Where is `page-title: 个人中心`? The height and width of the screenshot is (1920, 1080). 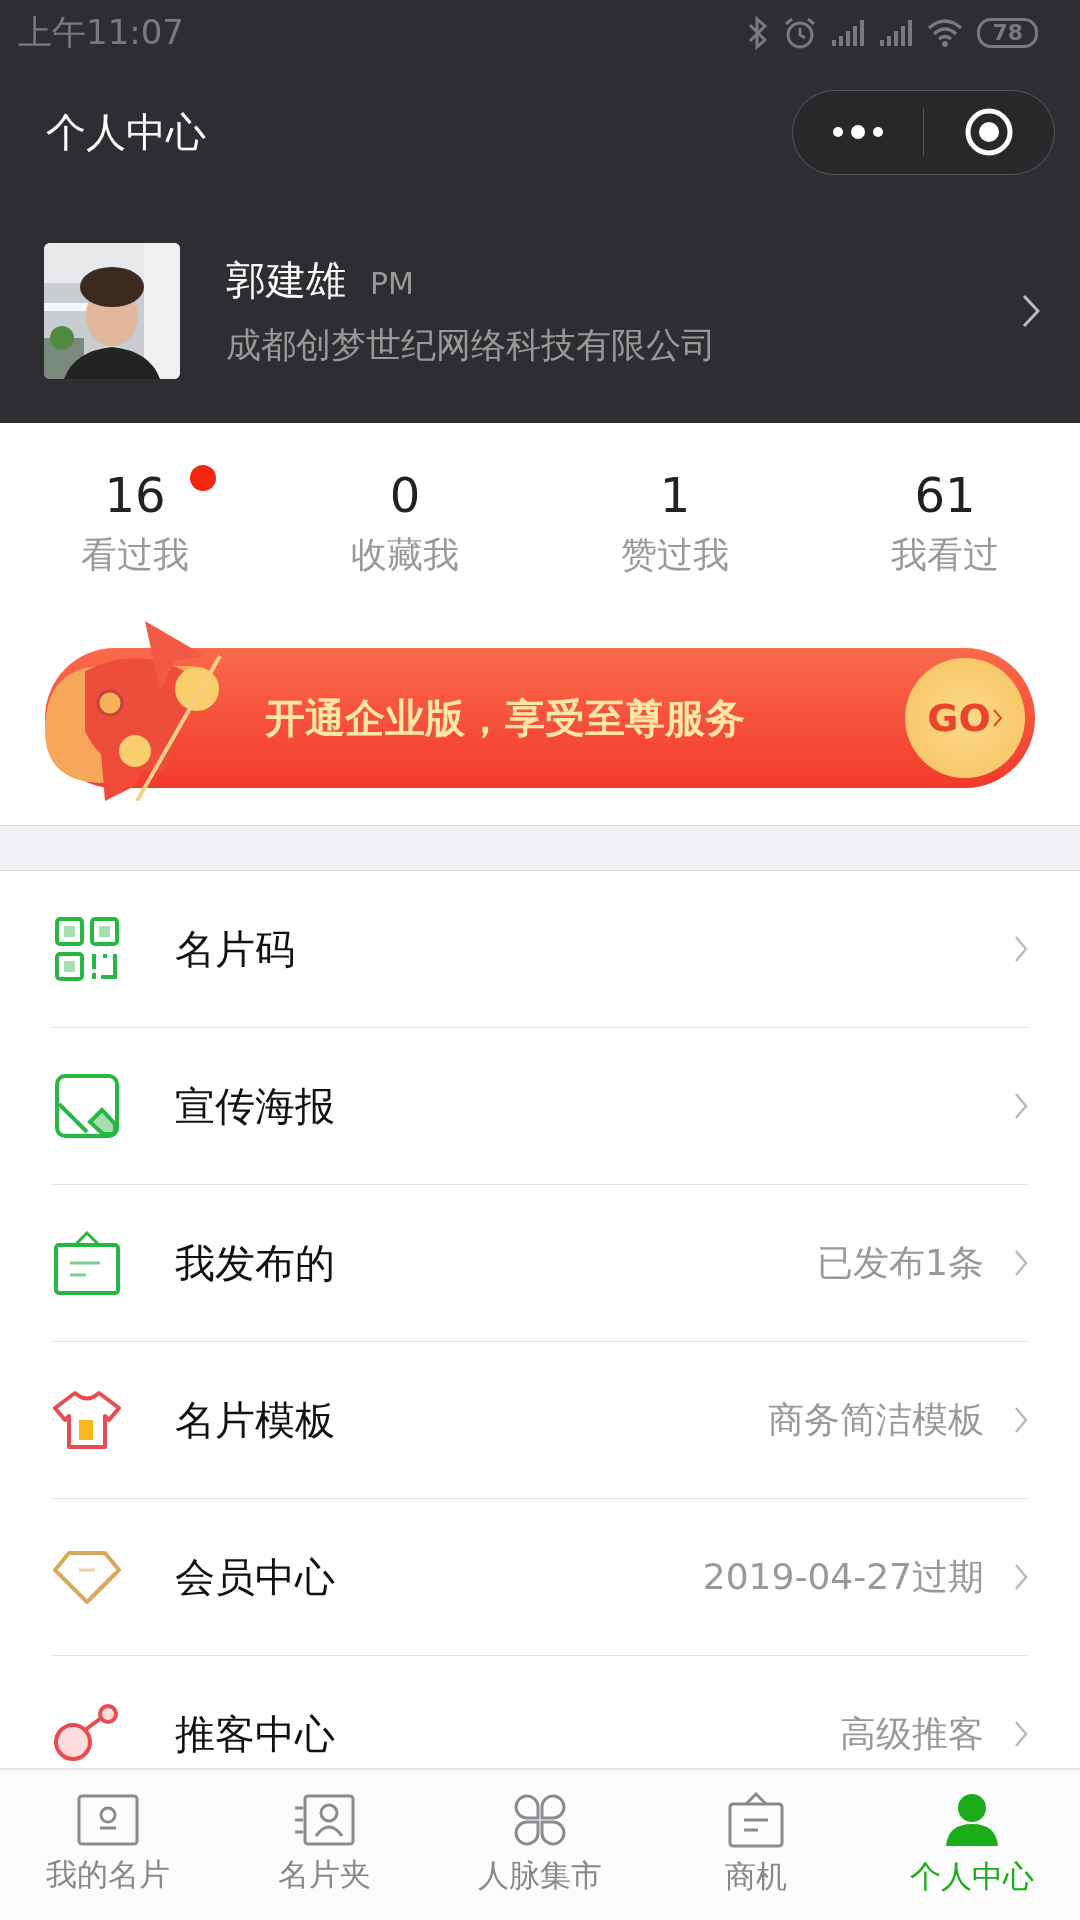
page-title: 个人中心 is located at coordinates (126, 132).